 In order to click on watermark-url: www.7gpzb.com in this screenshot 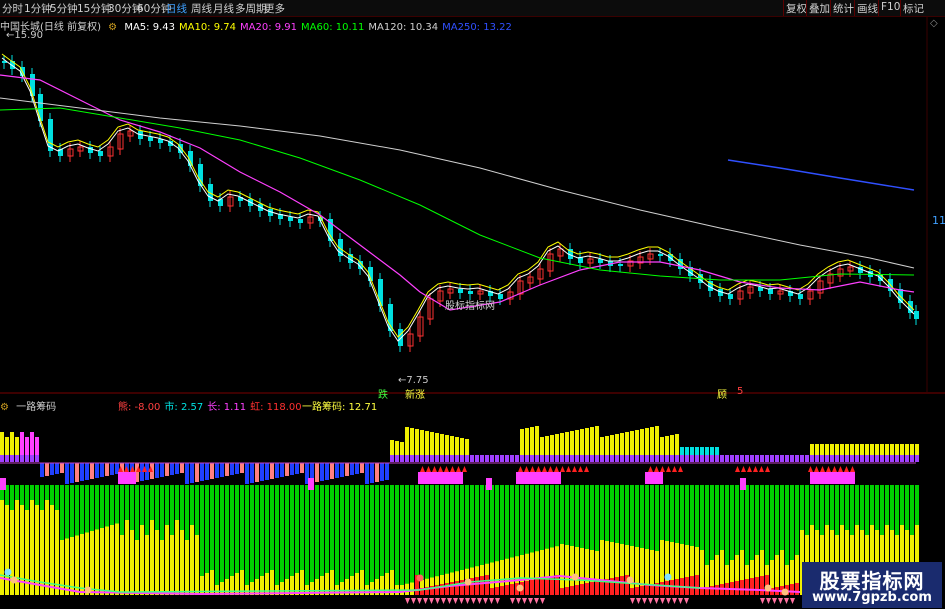, I will do `click(872, 597)`.